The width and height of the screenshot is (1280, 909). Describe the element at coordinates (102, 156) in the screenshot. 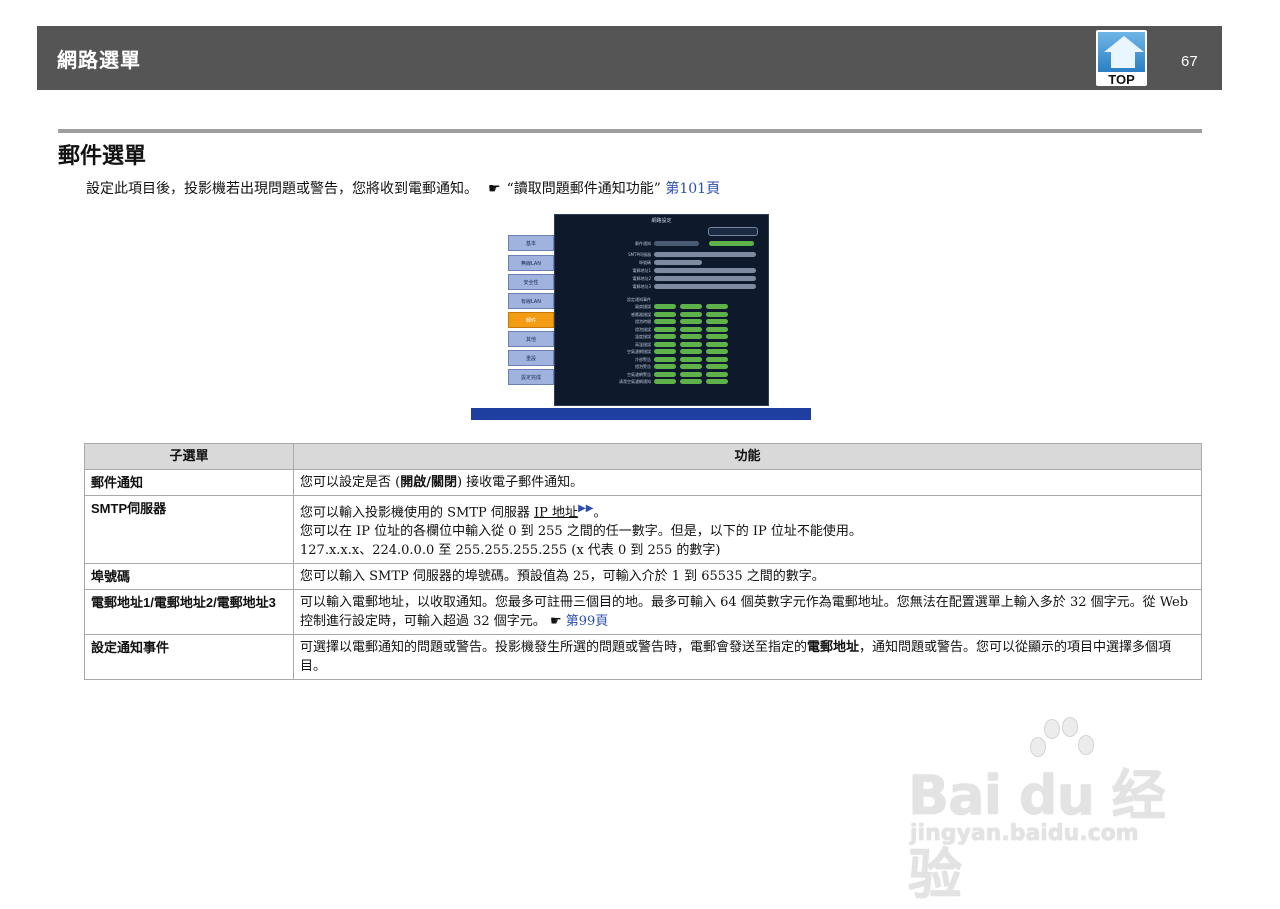

I see `section-title: 郵件選單` at that location.